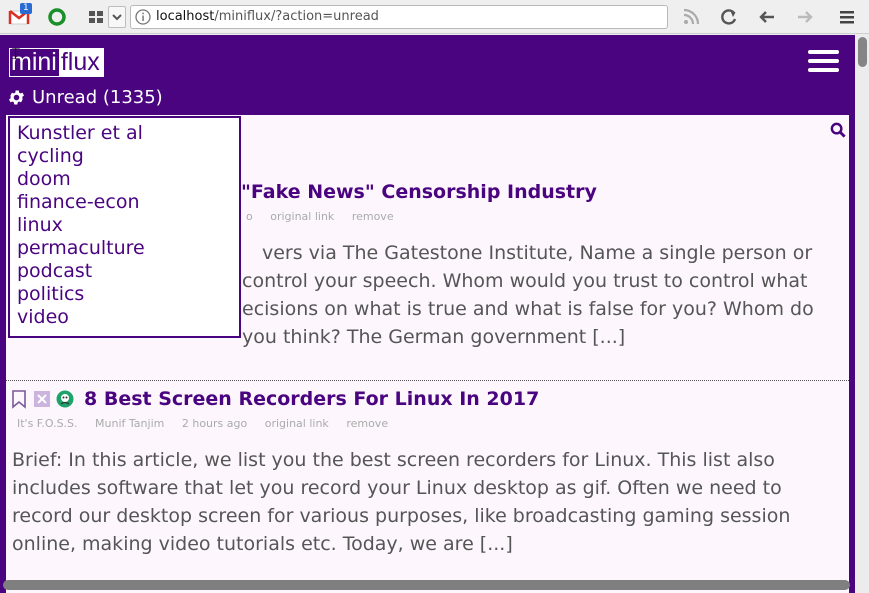 The image size is (869, 593). I want to click on gmail-unread-badge: 1, so click(26, 8).